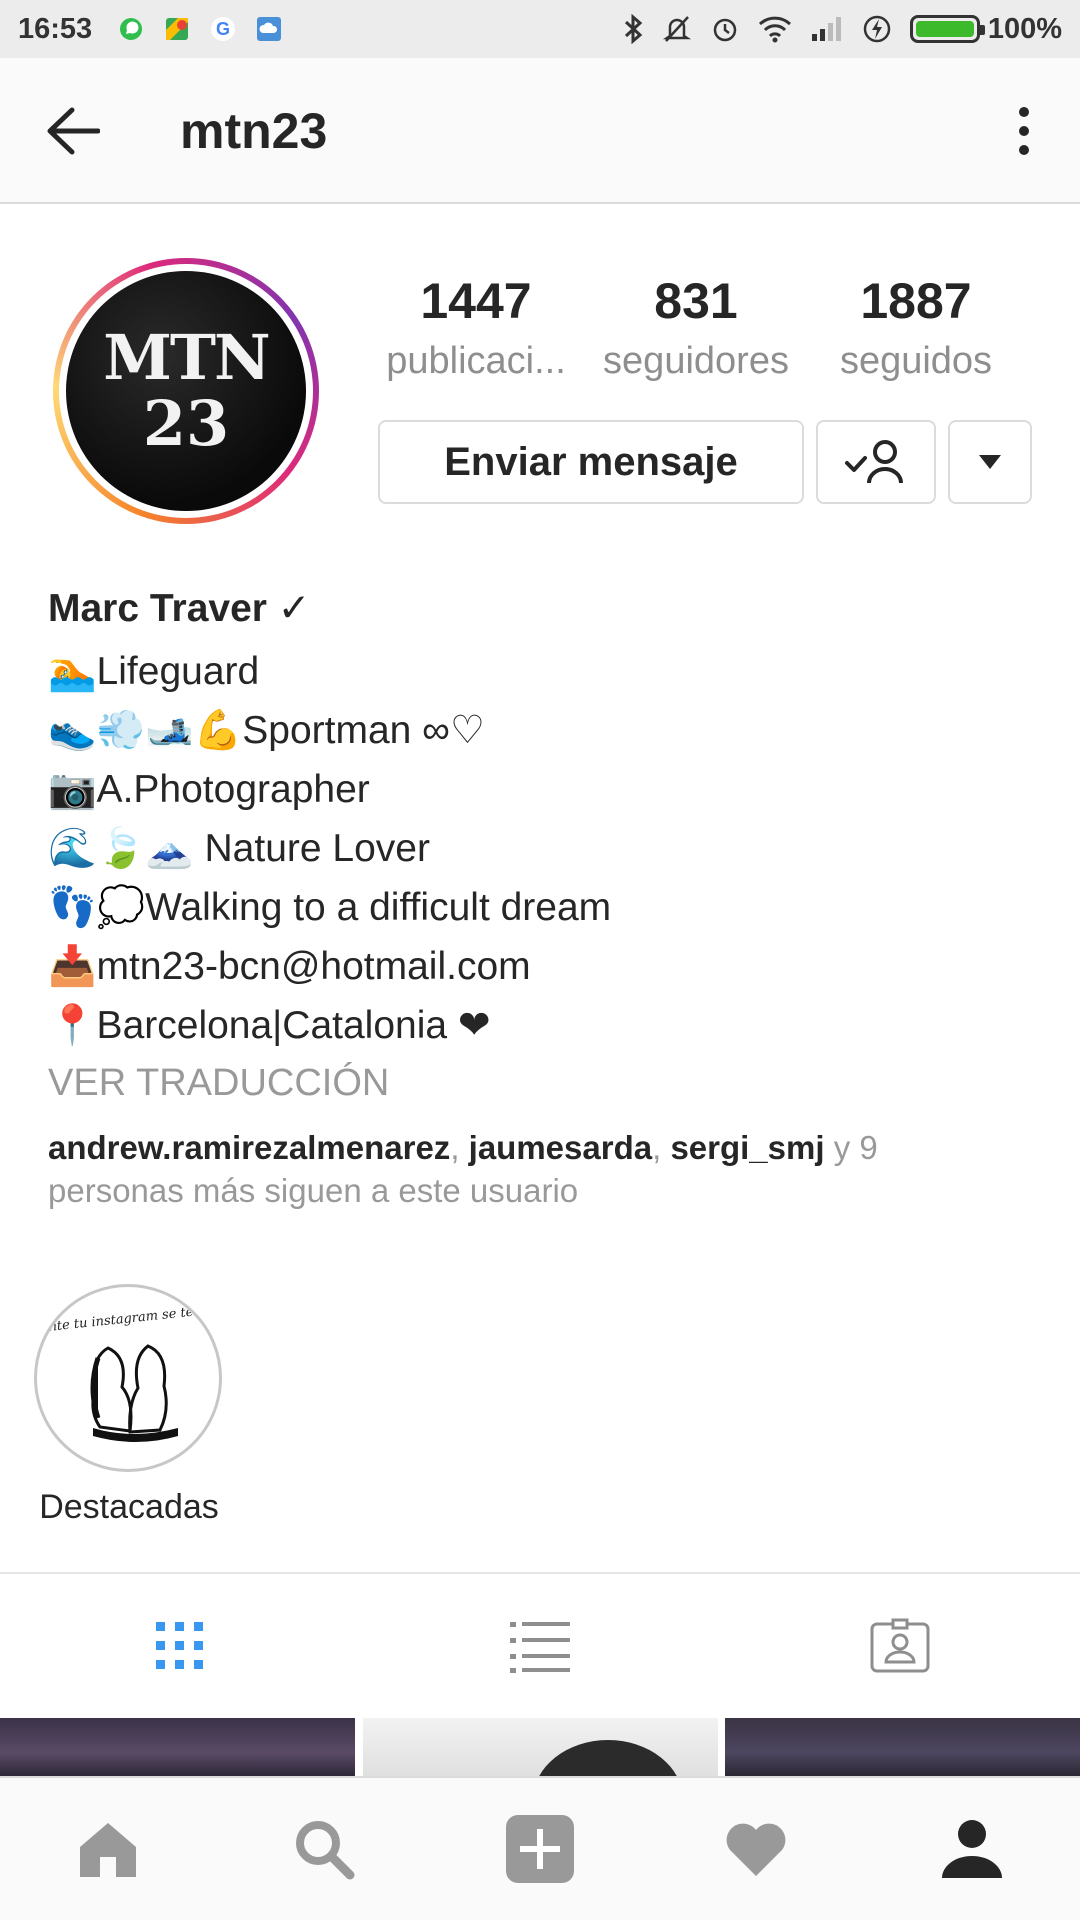 The image size is (1080, 1920). I want to click on search-icon, so click(325, 1850).